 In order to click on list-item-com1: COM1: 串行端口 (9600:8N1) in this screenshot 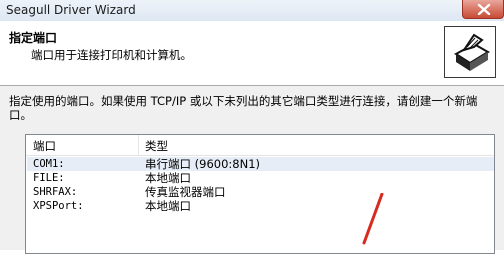, I will do `click(260, 164)`.